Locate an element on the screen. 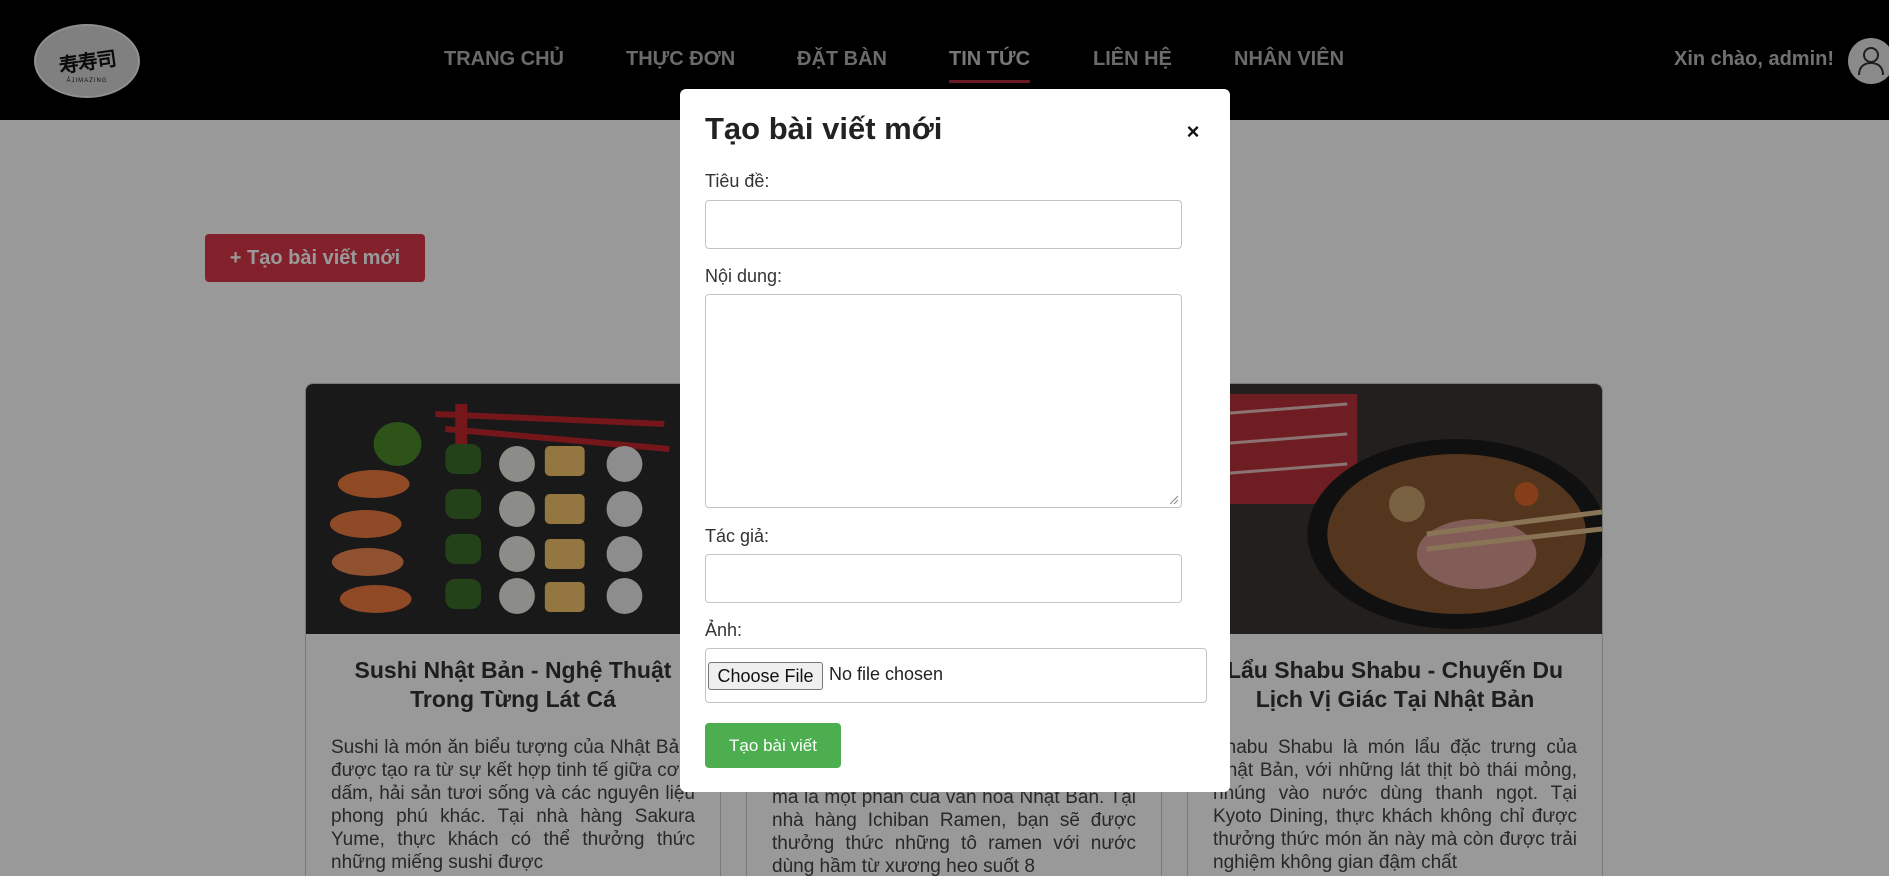 This screenshot has height=876, width=1889. title-field-label: Tiêu đề: is located at coordinates (737, 181).